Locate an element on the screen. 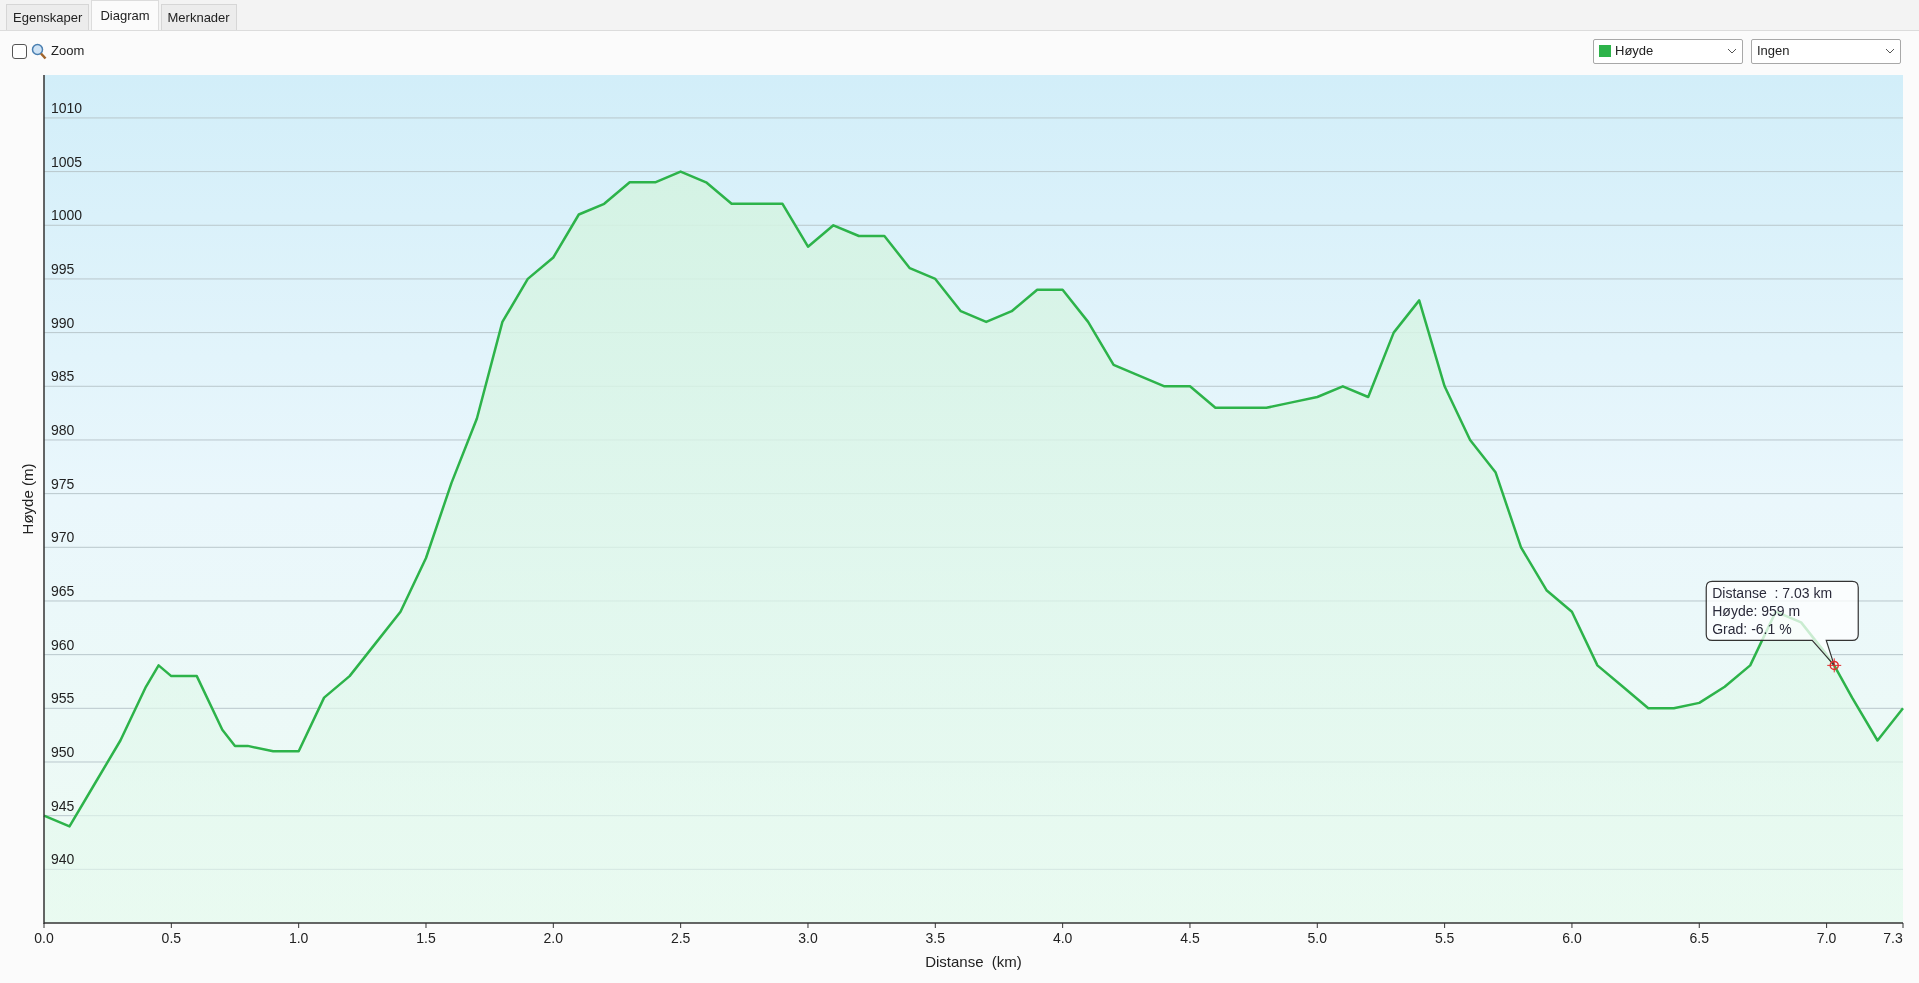 The width and height of the screenshot is (1919, 983). tooltip-text: Grad: -6.1 % is located at coordinates (1752, 629).